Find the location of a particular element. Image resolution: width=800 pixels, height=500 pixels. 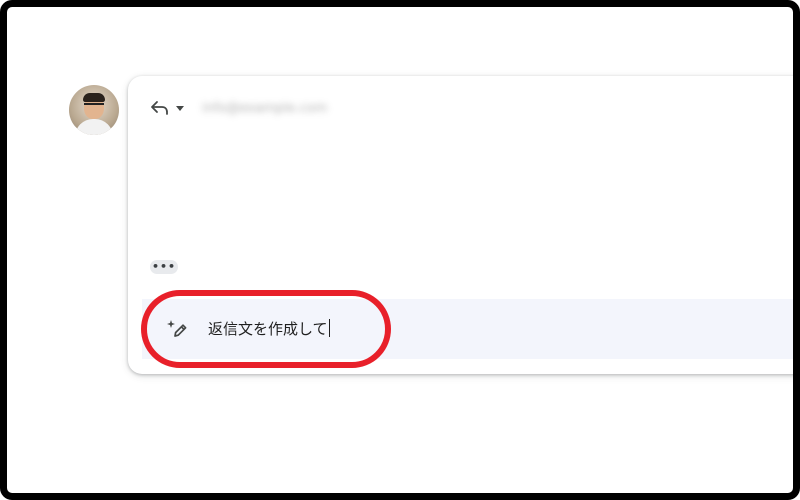

reply-header: info@example.com is located at coordinates (238, 108).